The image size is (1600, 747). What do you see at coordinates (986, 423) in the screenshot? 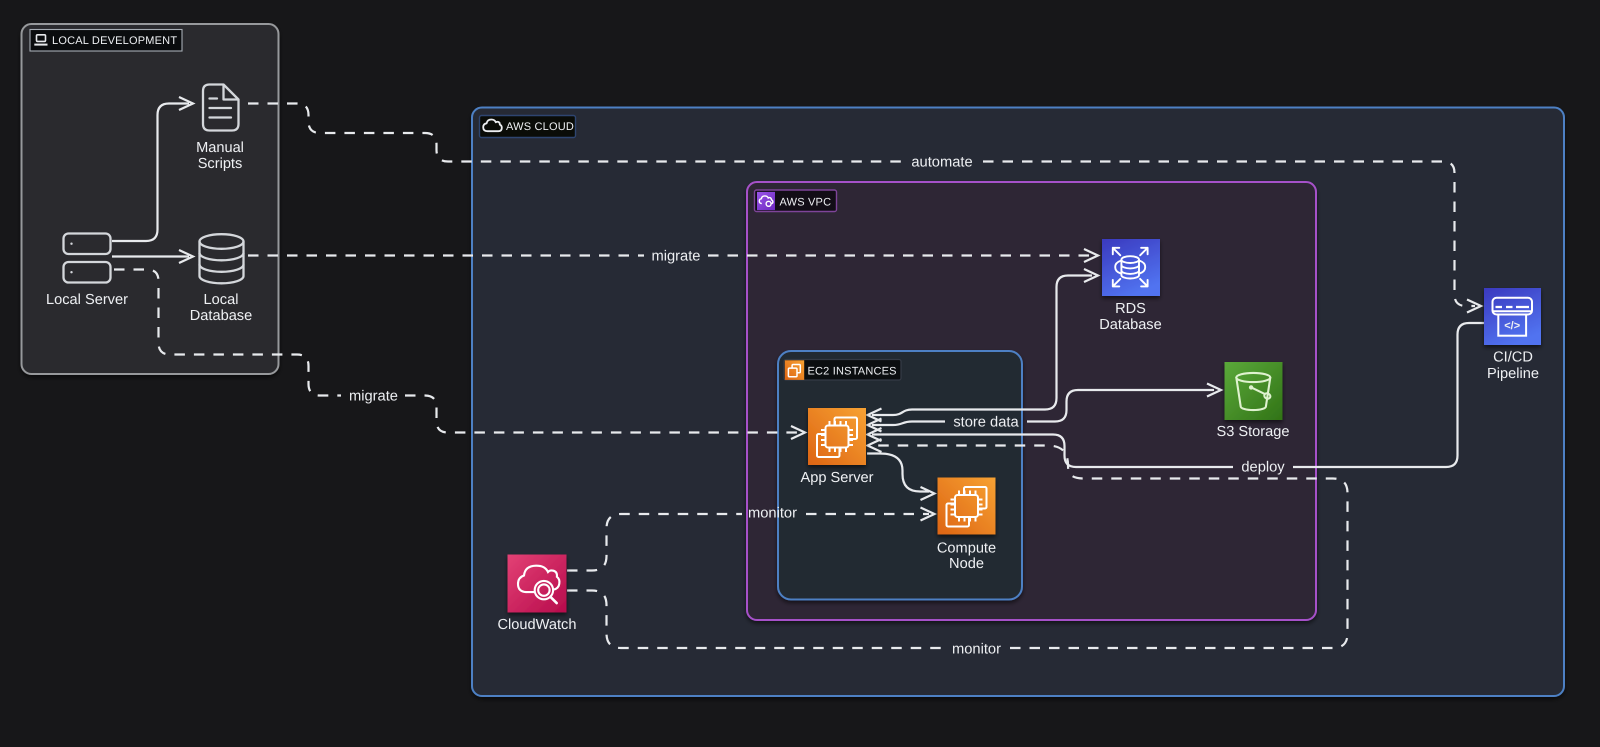
I see `svg-text: store data` at bounding box center [986, 423].